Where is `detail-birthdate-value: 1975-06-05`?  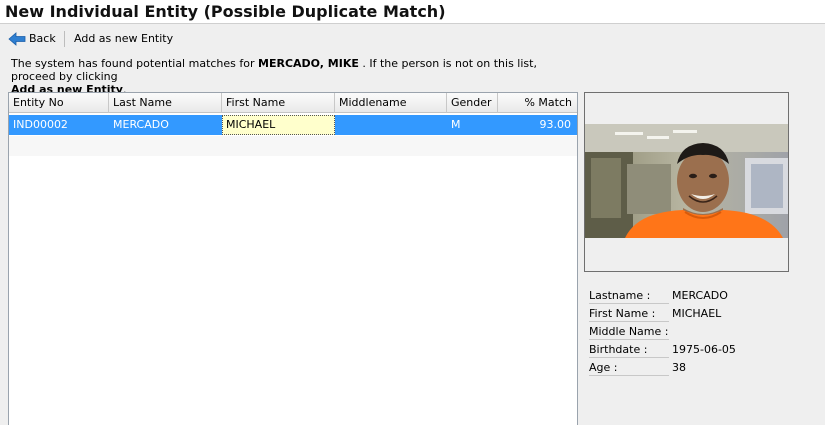
detail-birthdate-value: 1975-06-05 is located at coordinates (704, 349).